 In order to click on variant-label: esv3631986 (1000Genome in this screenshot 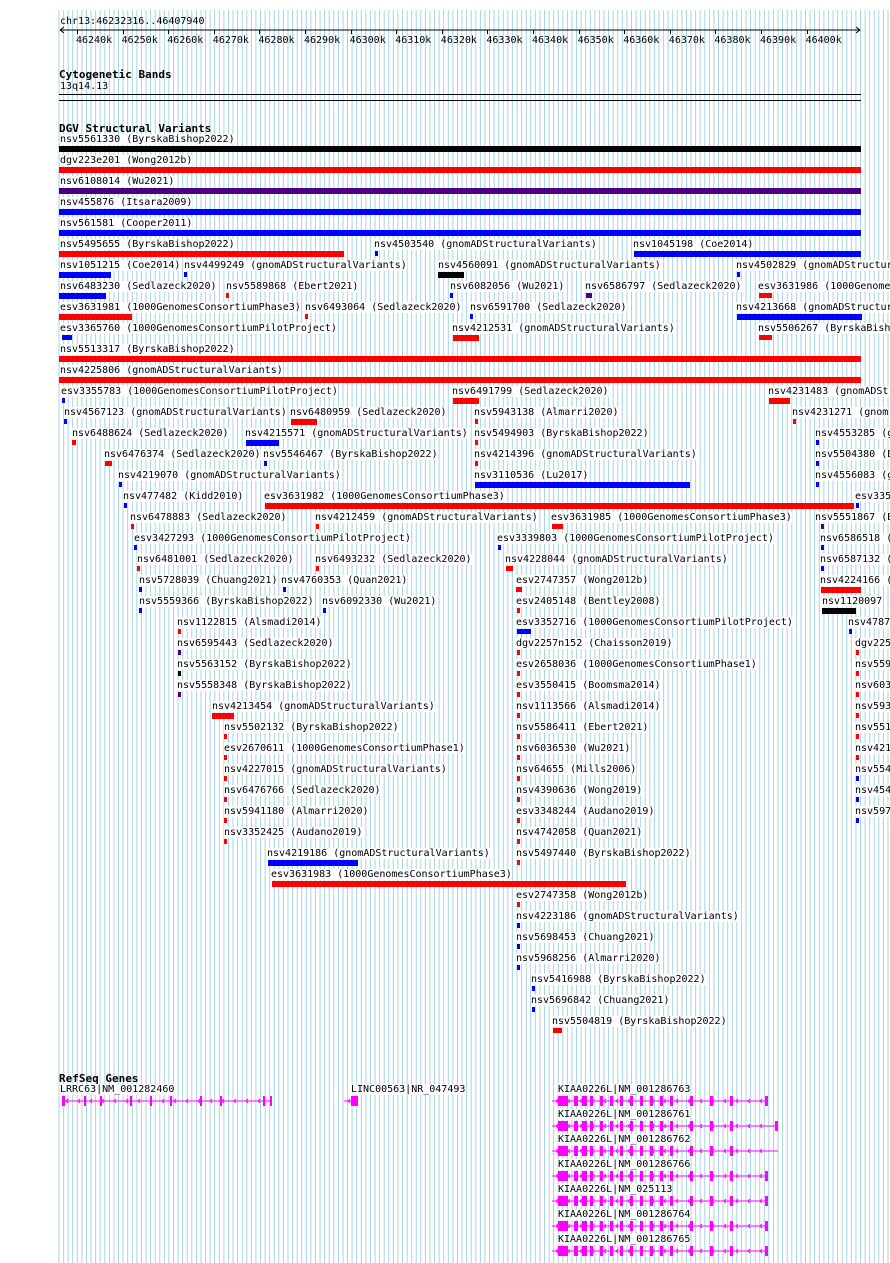, I will do `click(824, 286)`.